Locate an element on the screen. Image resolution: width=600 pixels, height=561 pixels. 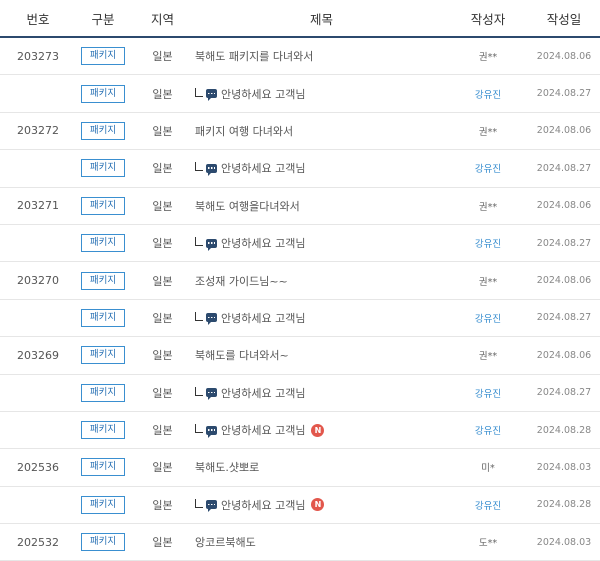
header-date: 작성일 is located at coordinates (564, 19).